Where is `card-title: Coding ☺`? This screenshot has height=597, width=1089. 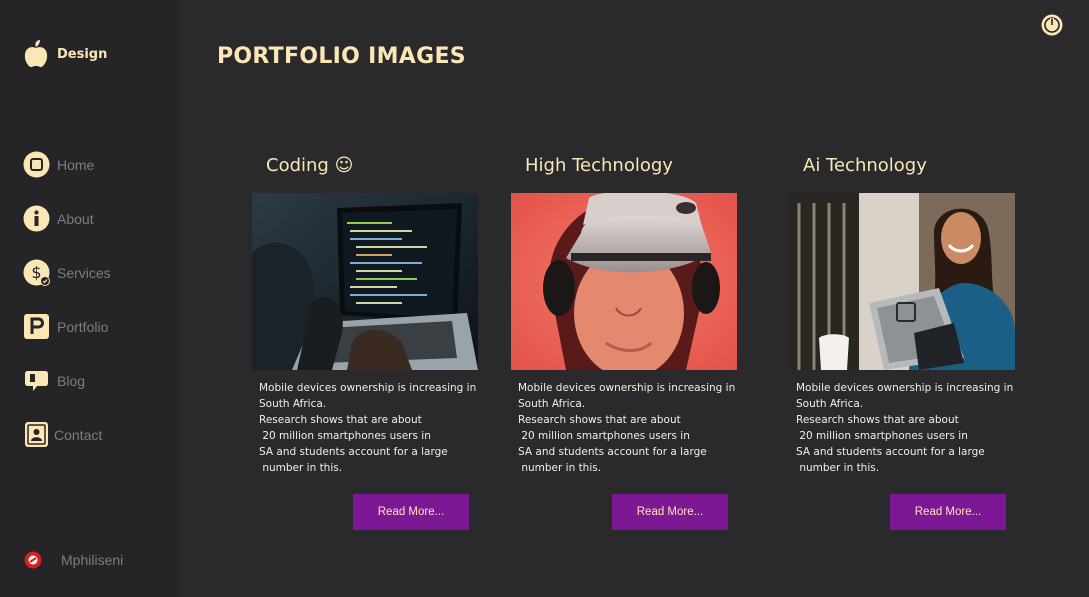
card-title: Coding ☺ is located at coordinates (310, 165).